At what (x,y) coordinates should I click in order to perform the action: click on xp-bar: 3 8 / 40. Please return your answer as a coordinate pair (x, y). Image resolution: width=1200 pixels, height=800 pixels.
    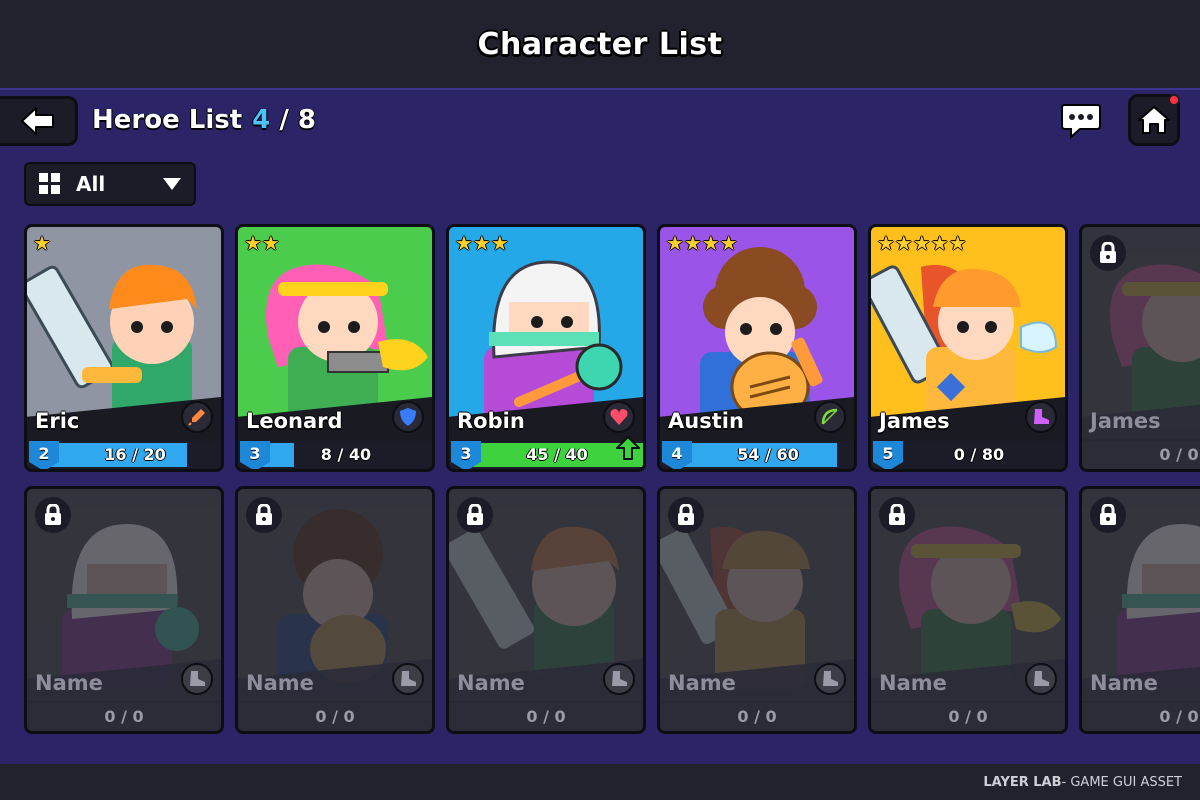
    Looking at the image, I should click on (335, 455).